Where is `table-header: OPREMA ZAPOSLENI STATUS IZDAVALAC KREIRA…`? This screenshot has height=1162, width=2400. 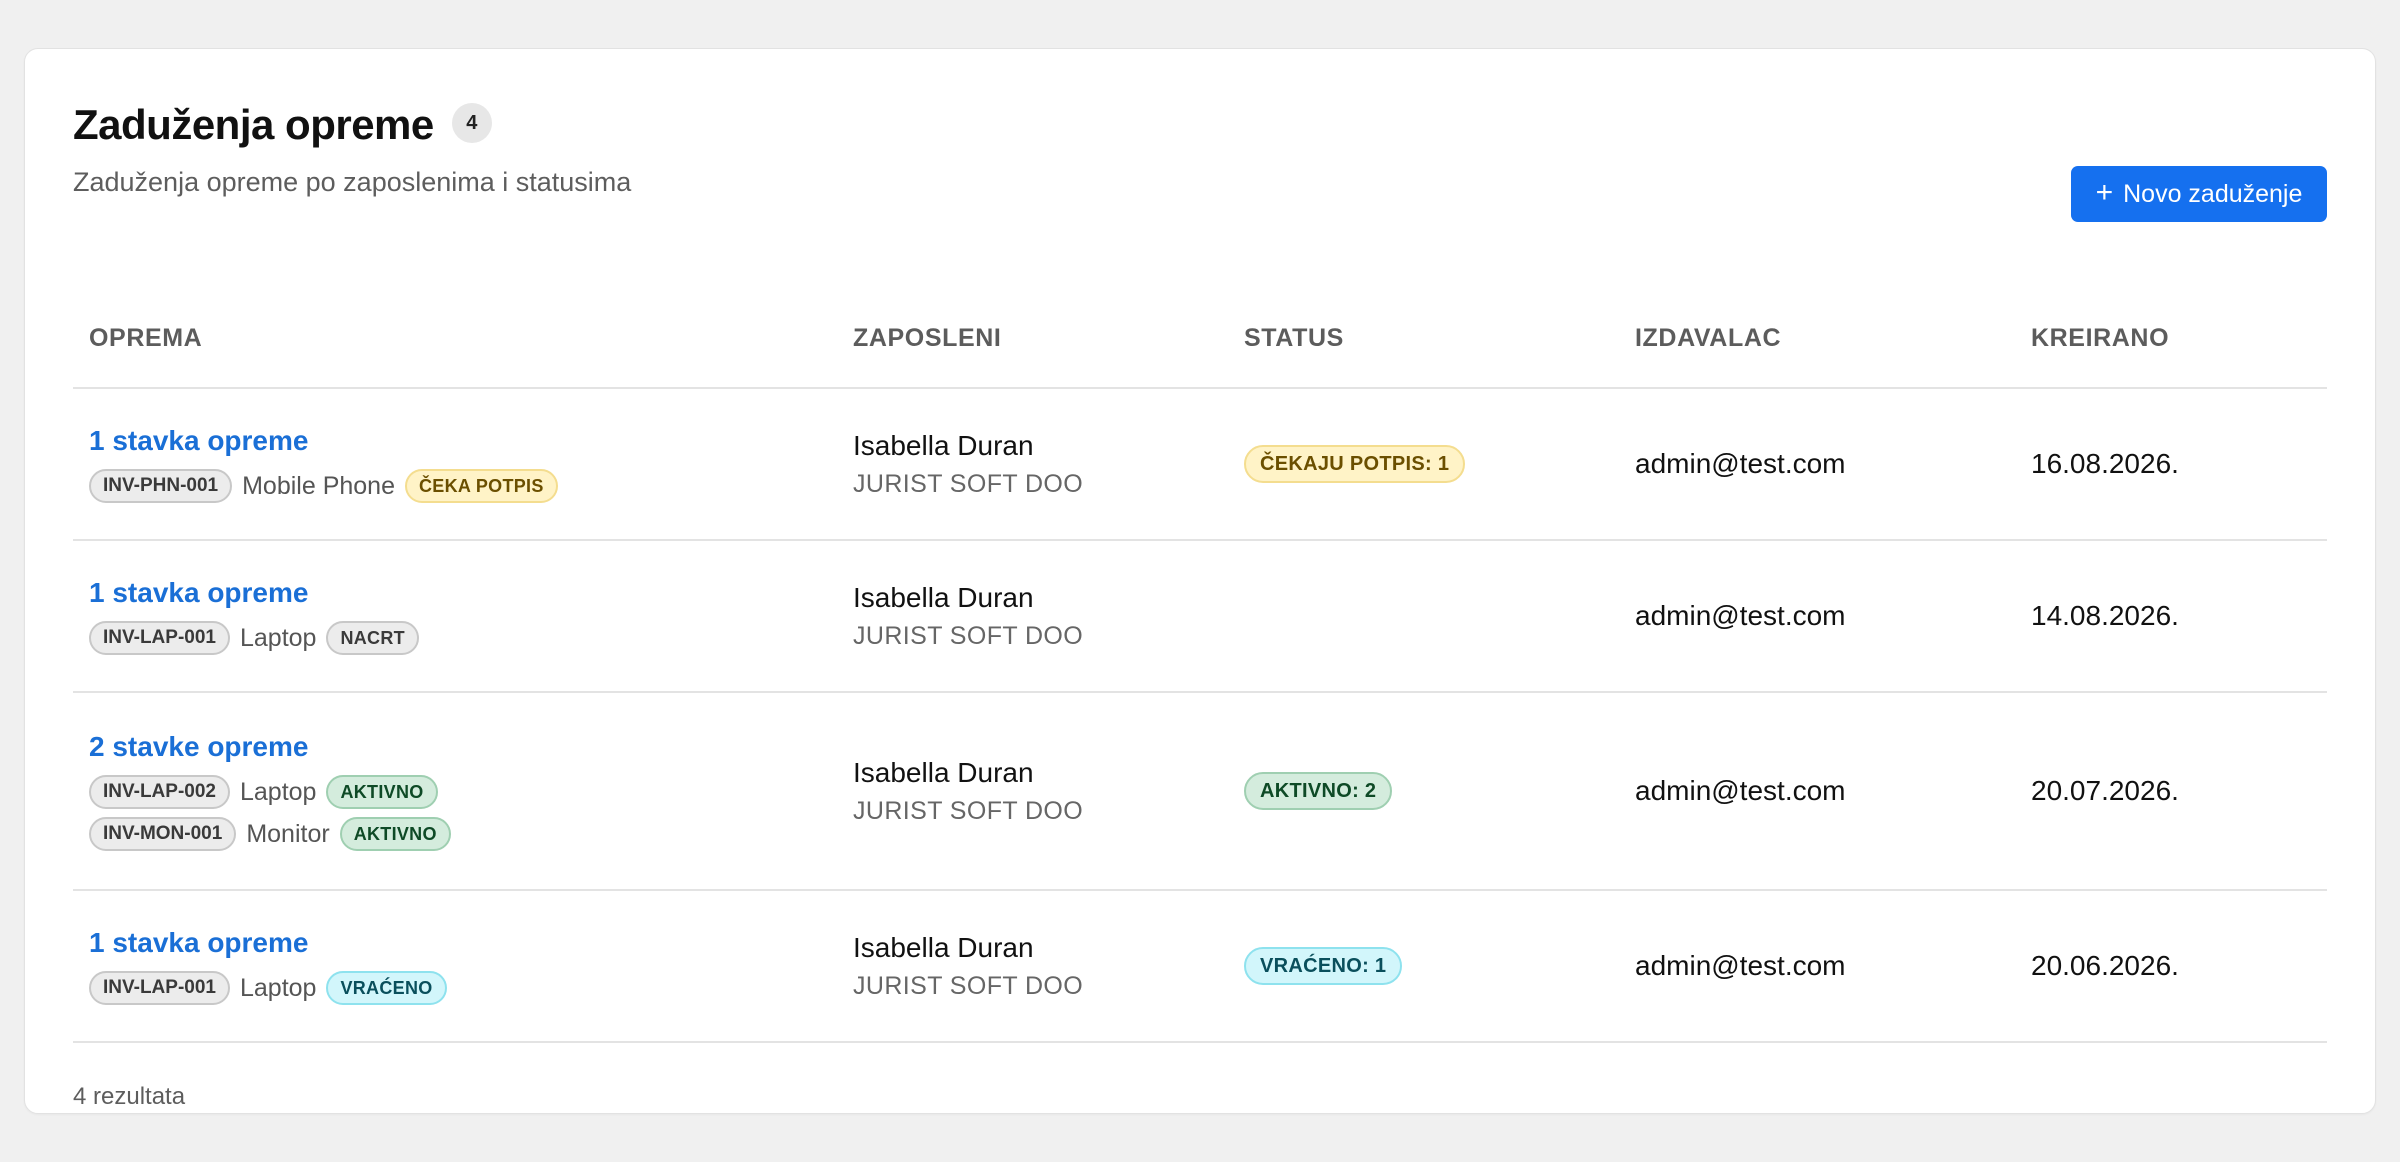 table-header: OPREMA ZAPOSLENI STATUS IZDAVALAC KREIRA… is located at coordinates (1200, 339).